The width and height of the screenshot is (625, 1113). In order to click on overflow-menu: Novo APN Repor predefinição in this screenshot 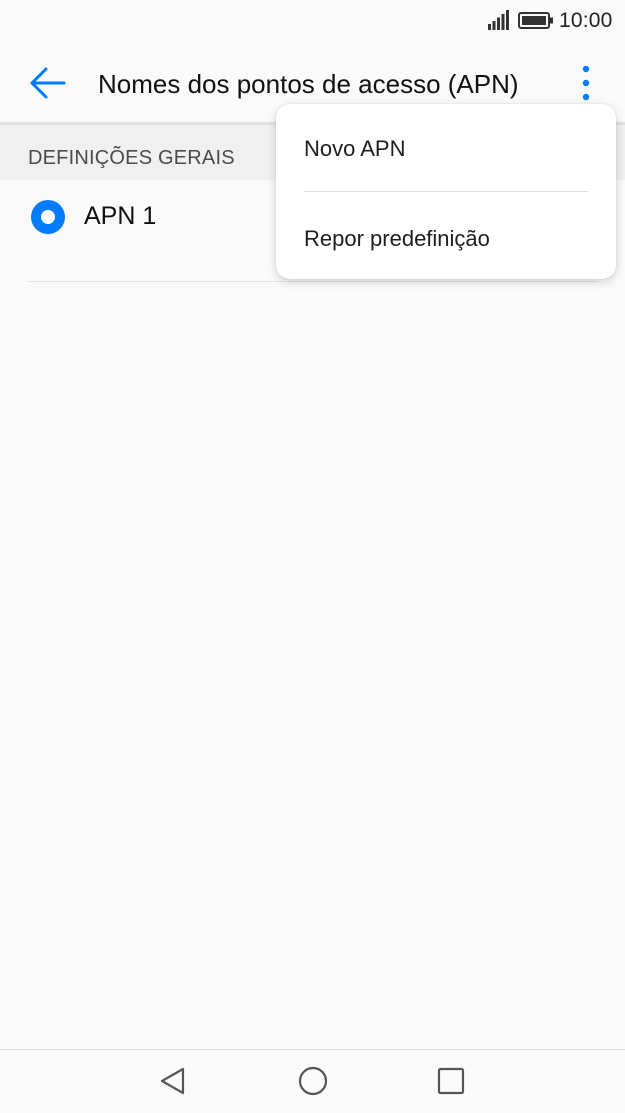, I will do `click(446, 191)`.